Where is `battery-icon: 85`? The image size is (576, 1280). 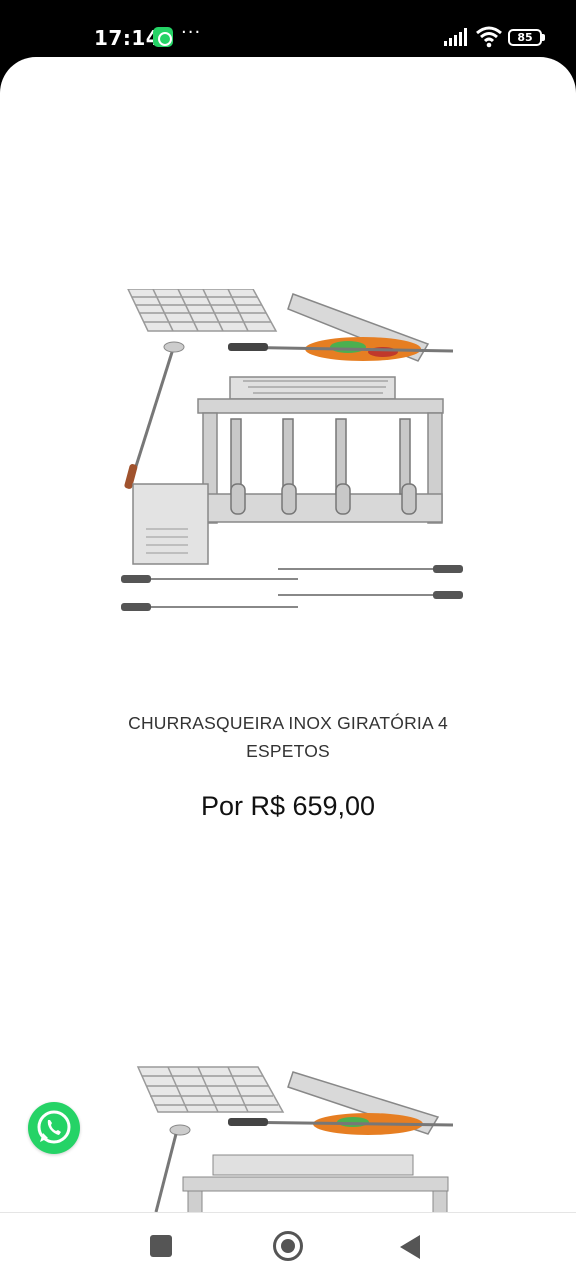 battery-icon: 85 is located at coordinates (527, 37).